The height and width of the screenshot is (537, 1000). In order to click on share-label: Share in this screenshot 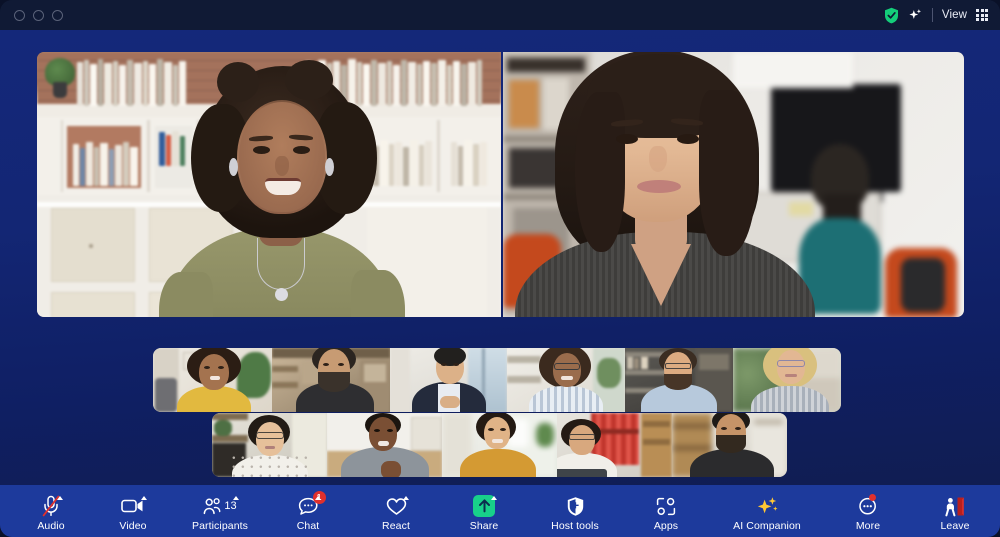, I will do `click(484, 526)`.